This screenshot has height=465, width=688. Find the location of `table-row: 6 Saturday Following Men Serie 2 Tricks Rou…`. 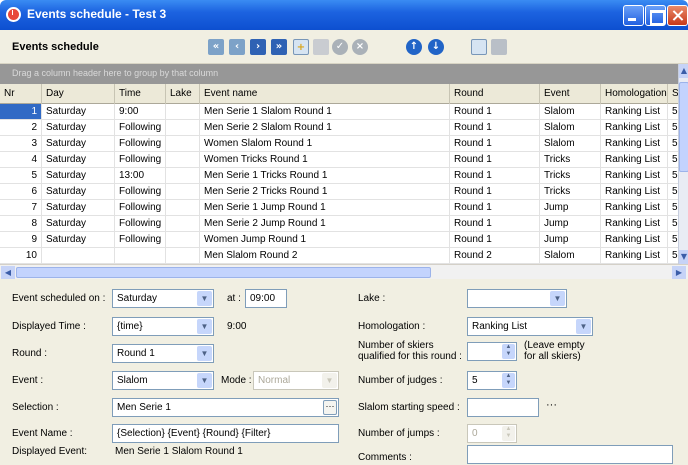

table-row: 6 Saturday Following Men Serie 2 Tricks Rou… is located at coordinates (339, 192).